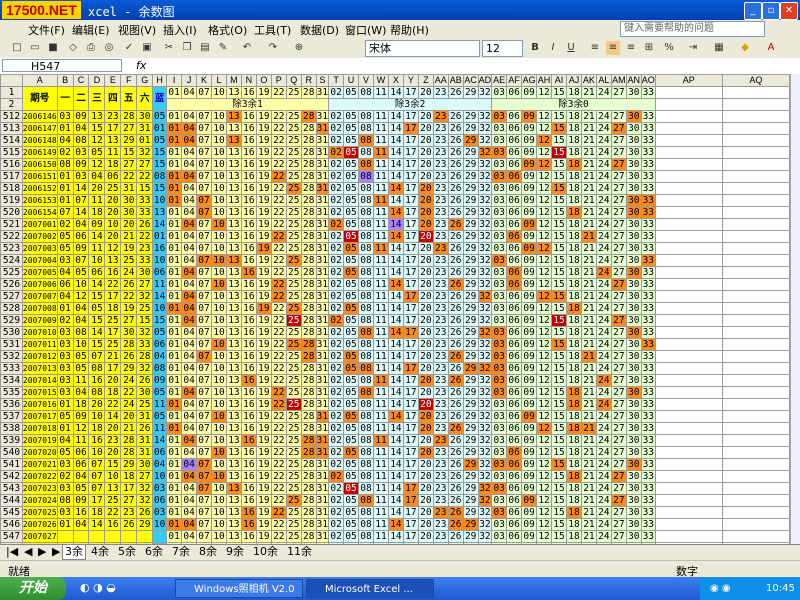  I want to click on red-ball-cell: 32, so click(145, 368).